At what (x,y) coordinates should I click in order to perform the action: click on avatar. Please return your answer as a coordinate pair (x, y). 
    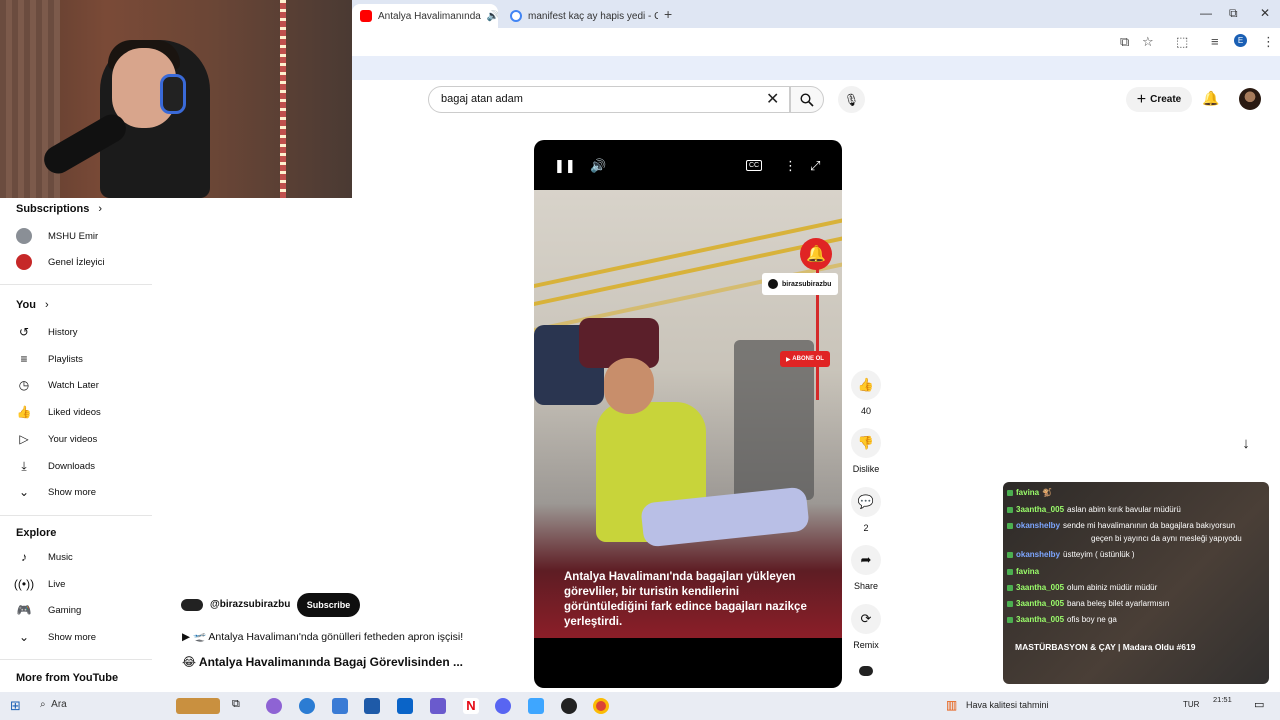
    Looking at the image, I should click on (1250, 99).